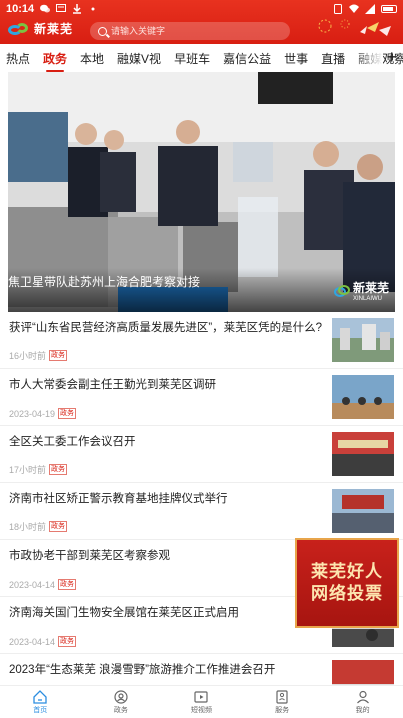 The width and height of the screenshot is (403, 718). Describe the element at coordinates (201, 696) in the screenshot. I see `video-icon` at that location.